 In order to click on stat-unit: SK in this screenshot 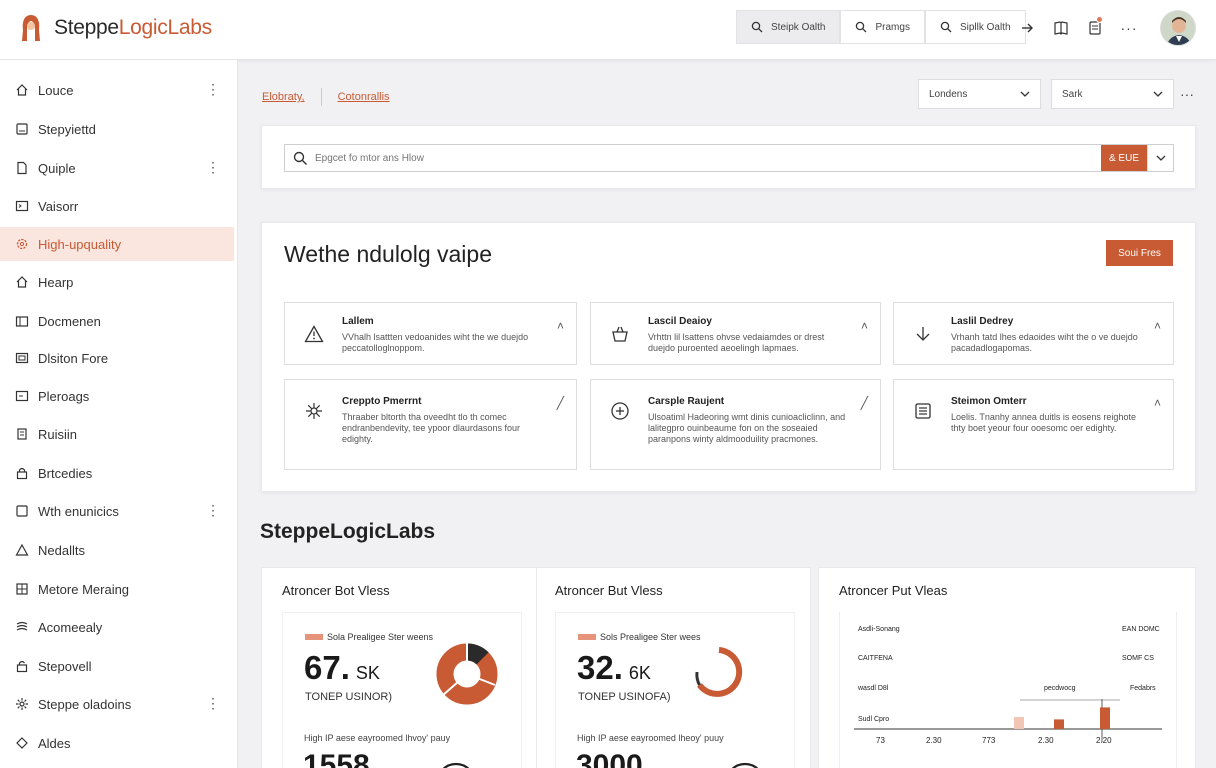, I will do `click(367, 673)`.